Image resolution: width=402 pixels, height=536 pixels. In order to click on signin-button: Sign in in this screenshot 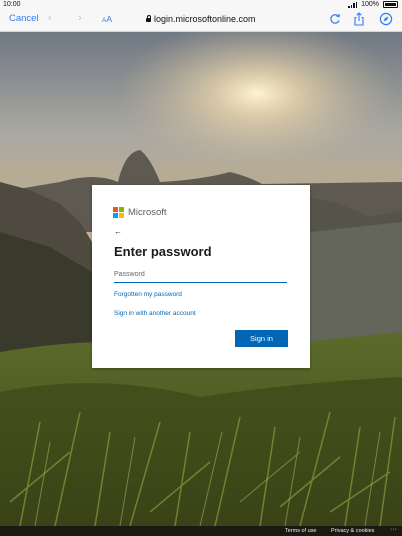, I will do `click(261, 338)`.